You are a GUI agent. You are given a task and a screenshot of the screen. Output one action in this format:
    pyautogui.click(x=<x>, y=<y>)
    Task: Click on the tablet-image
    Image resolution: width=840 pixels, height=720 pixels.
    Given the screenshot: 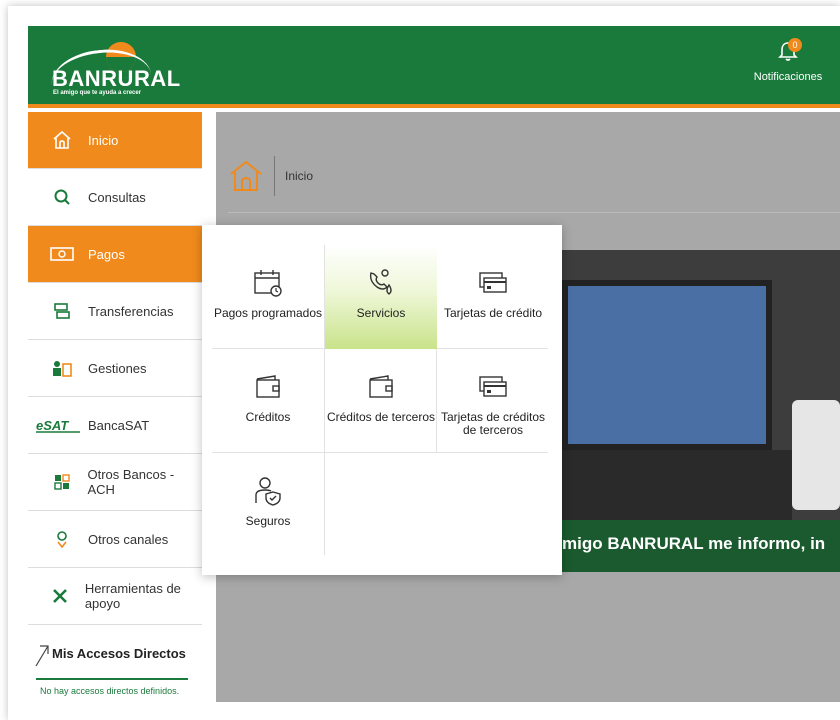 What is the action you would take?
    pyautogui.click(x=816, y=455)
    